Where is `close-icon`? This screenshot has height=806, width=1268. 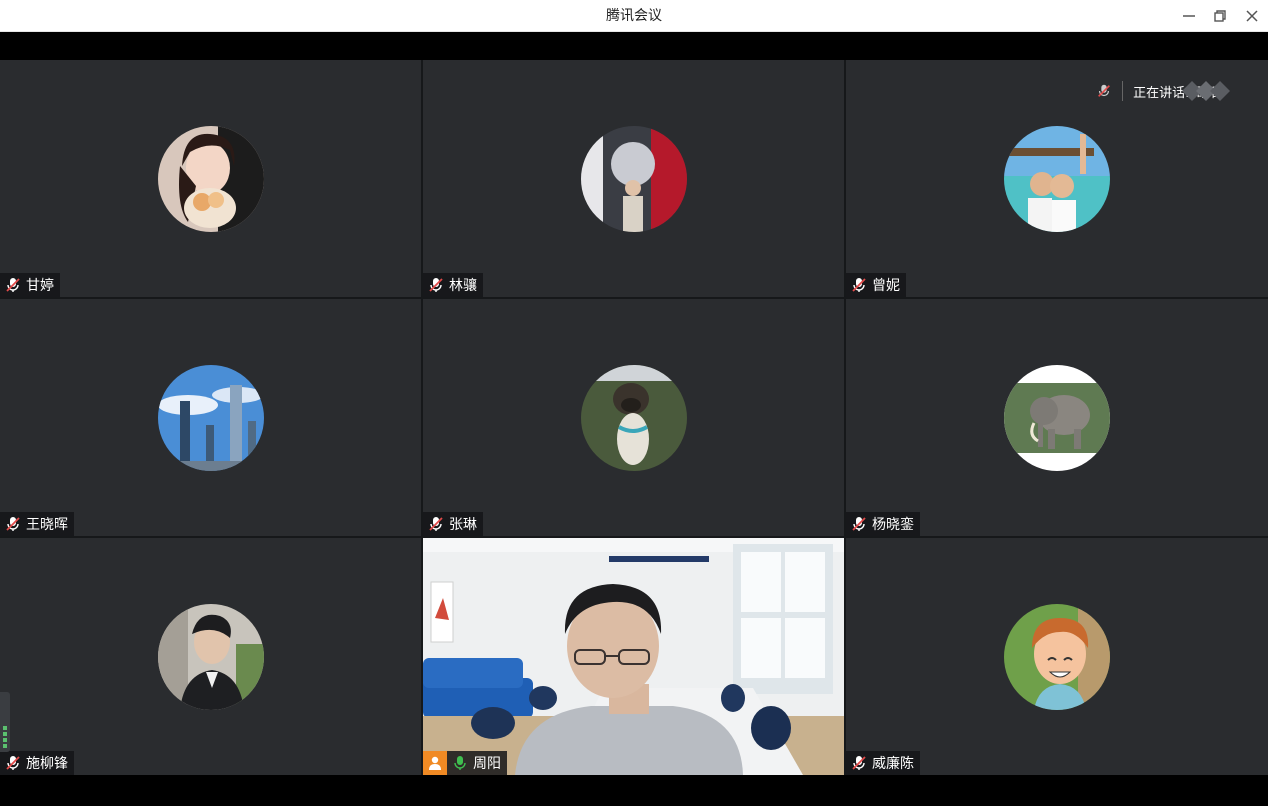
close-icon is located at coordinates (1252, 16).